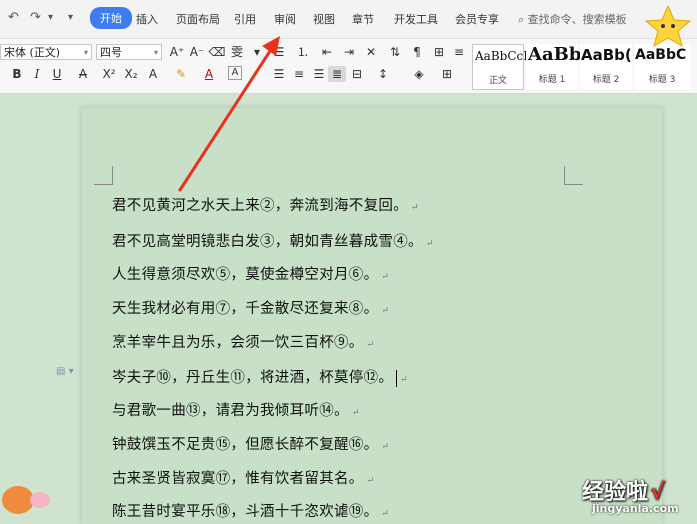 The width and height of the screenshot is (697, 524). What do you see at coordinates (229, 114) in the screenshot?
I see `annotation-arrow` at bounding box center [229, 114].